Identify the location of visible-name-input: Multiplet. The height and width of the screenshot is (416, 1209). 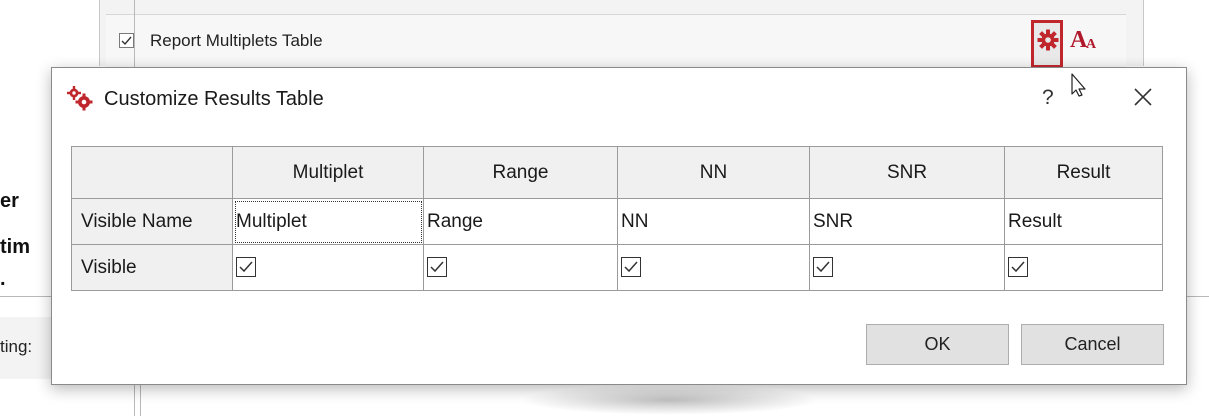
(328, 221).